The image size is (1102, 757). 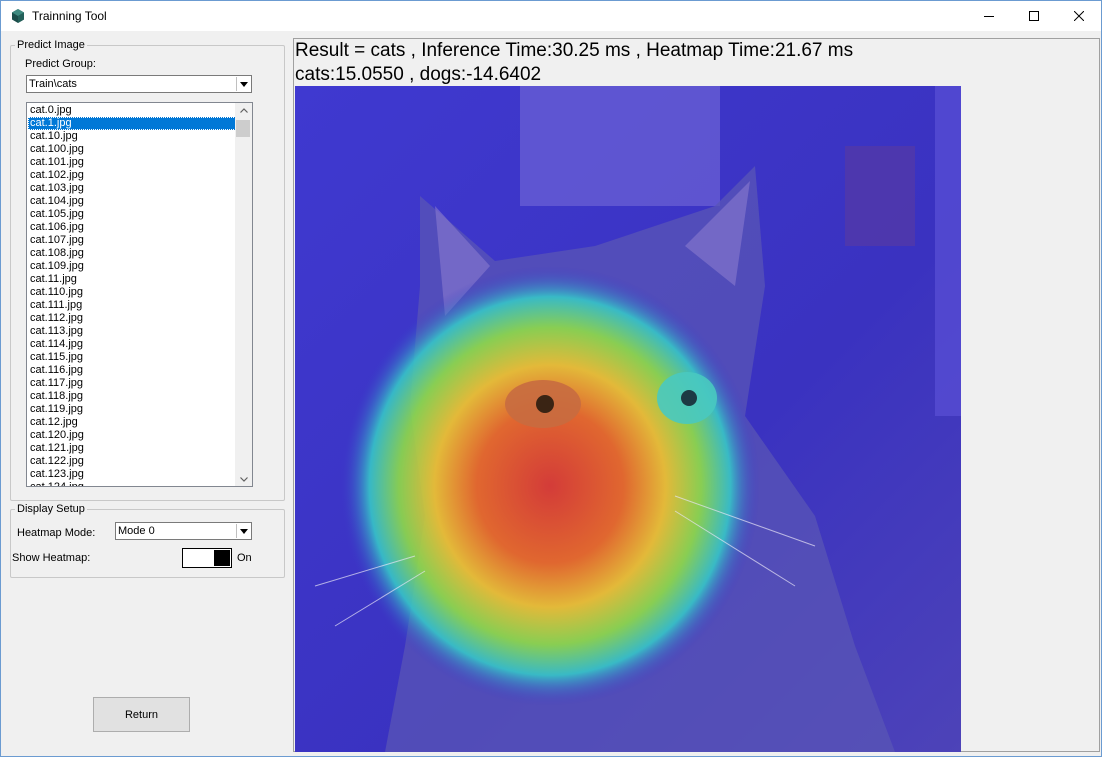 What do you see at coordinates (243, 110) in the screenshot?
I see `scroll-up-icon` at bounding box center [243, 110].